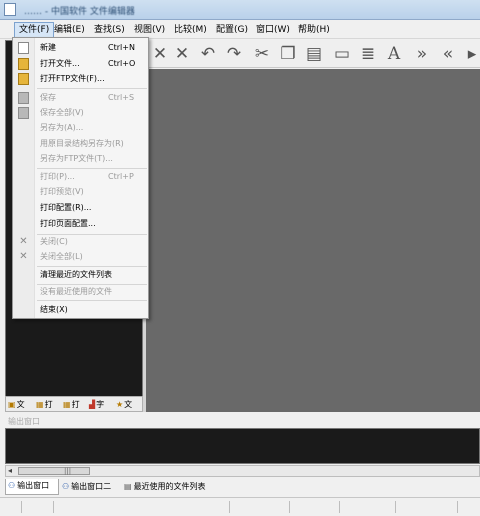 The width and height of the screenshot is (480, 516). Describe the element at coordinates (342, 54) in the screenshot. I see `find-icon: ▭` at that location.